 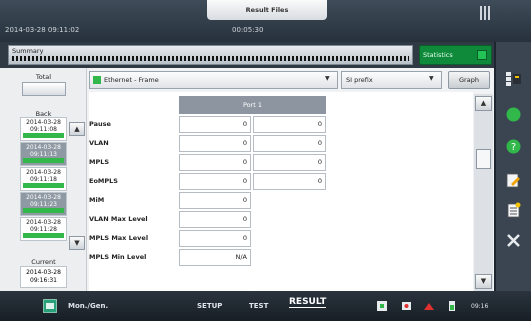 I want to click on mon-gen-tab: Mon./Gen., so click(x=88, y=306).